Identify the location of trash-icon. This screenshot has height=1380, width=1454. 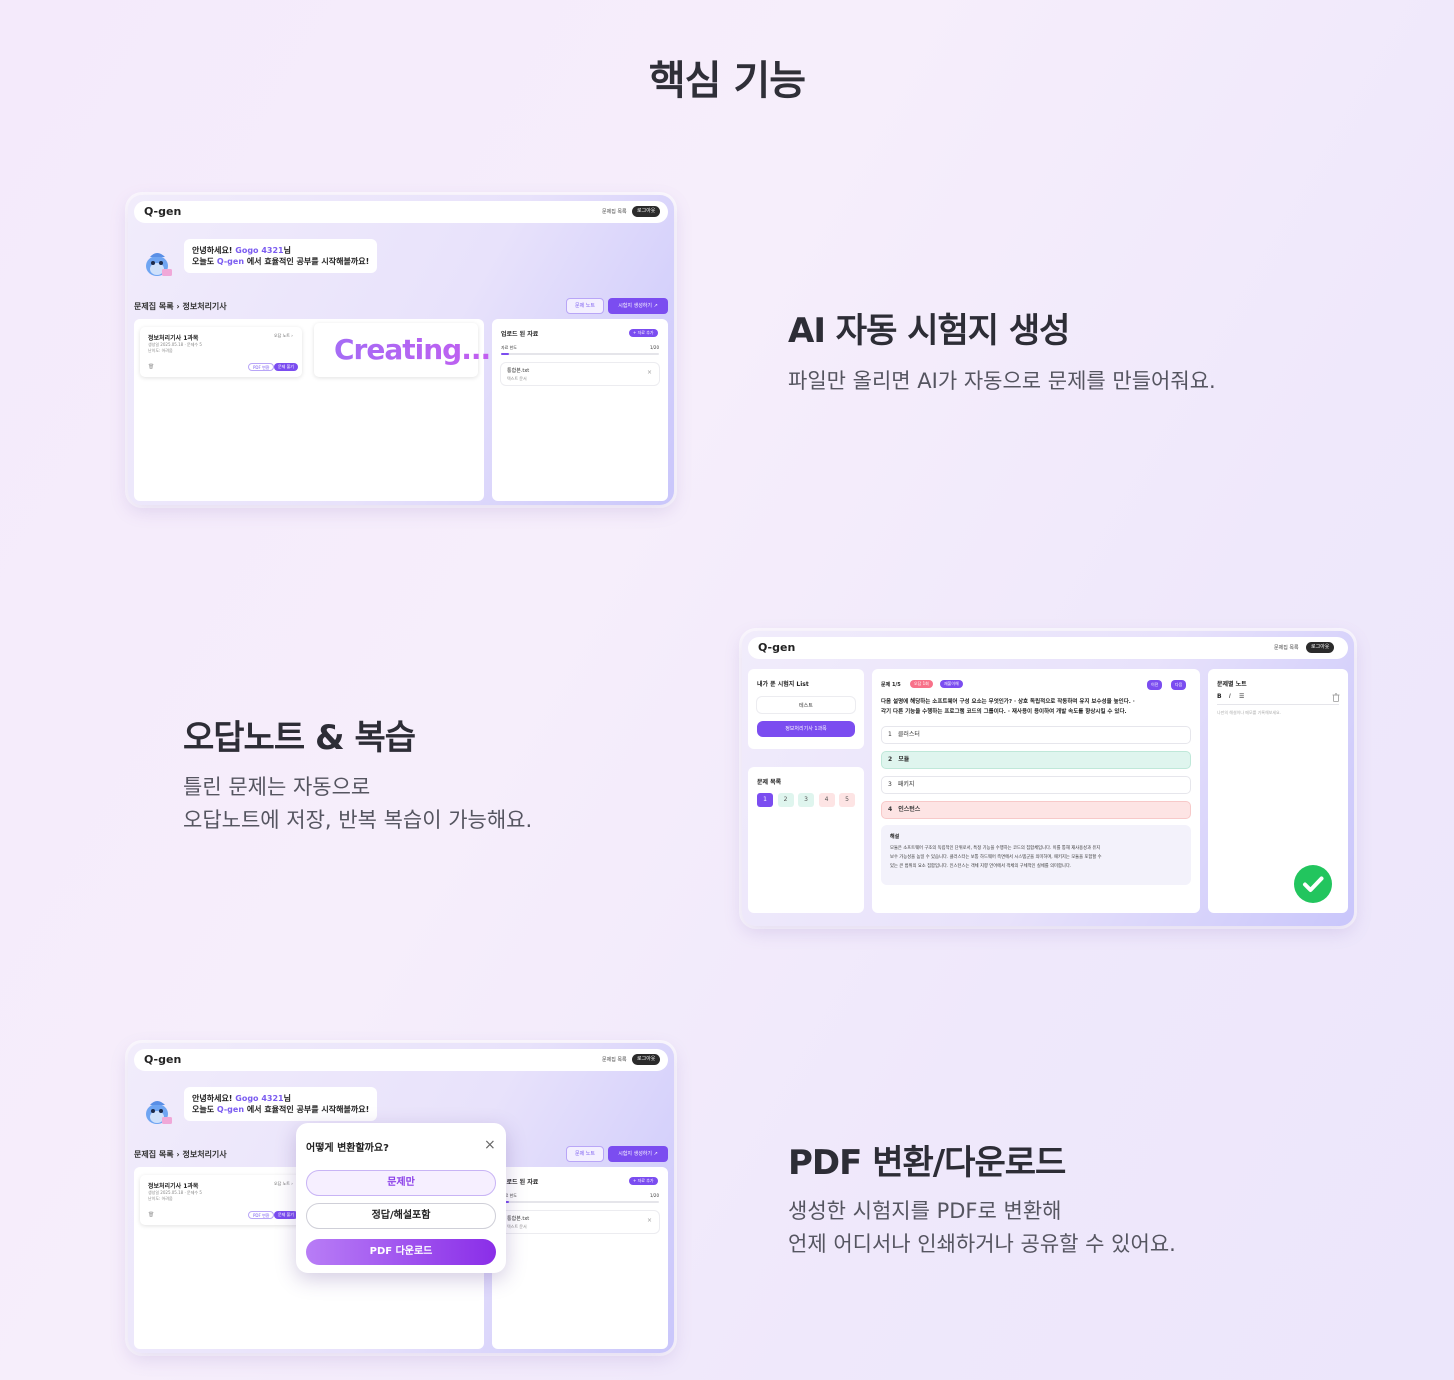
(1336, 697).